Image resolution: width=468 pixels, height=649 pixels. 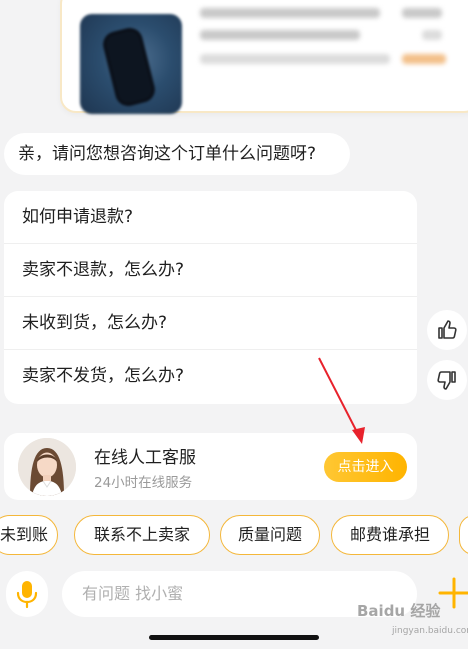 What do you see at coordinates (430, 631) in the screenshot?
I see `baidu-watermark-url: jingyan.baidu.com` at bounding box center [430, 631].